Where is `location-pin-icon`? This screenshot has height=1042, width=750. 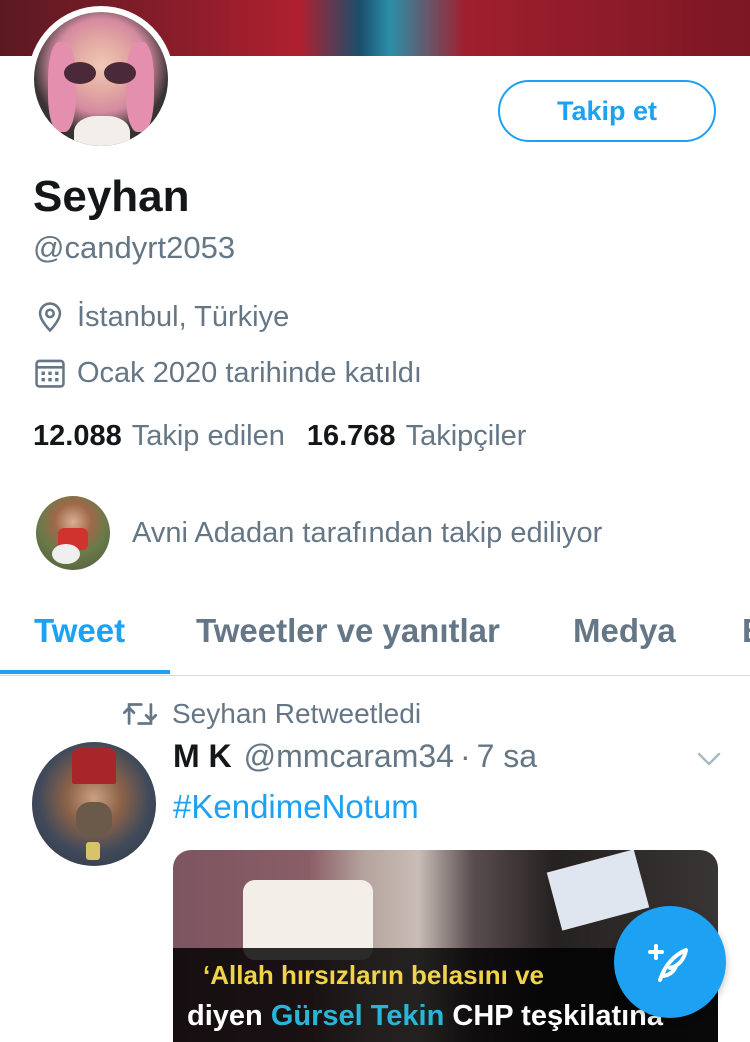
location-pin-icon is located at coordinates (50, 317).